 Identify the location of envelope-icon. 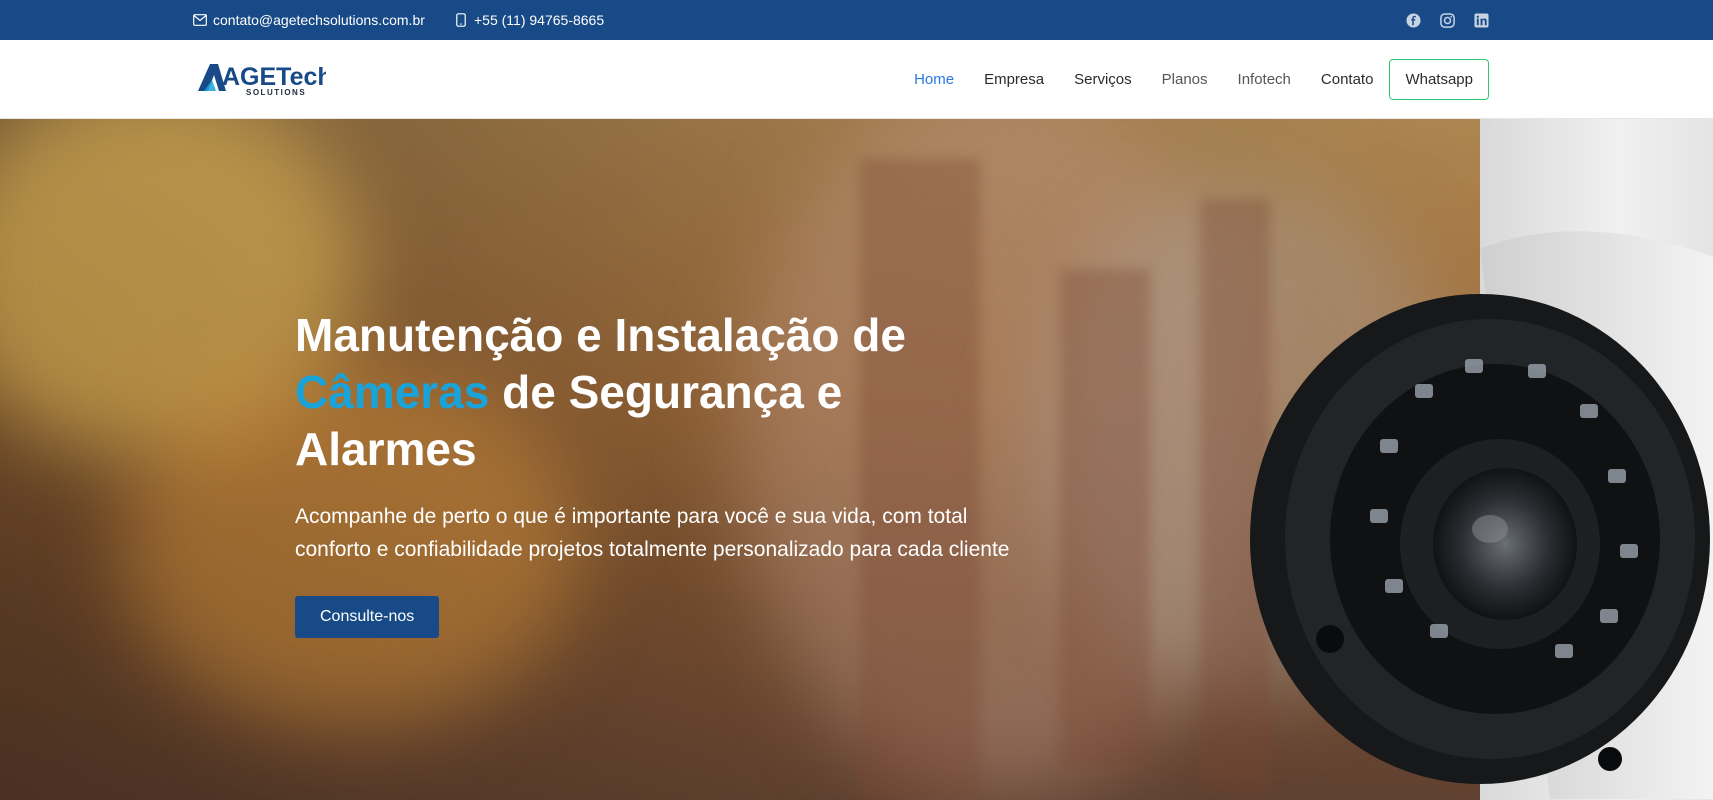
(200, 20).